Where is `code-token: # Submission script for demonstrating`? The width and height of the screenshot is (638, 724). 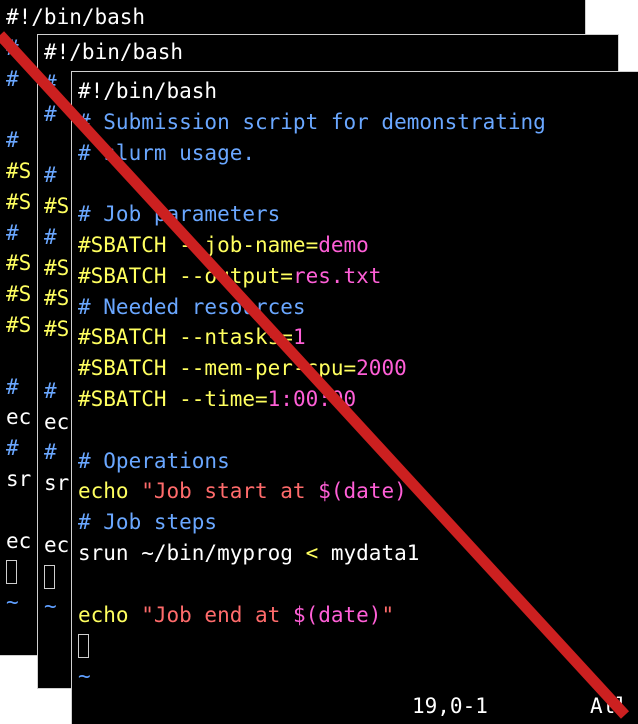 code-token: # Submission script for demonstrating is located at coordinates (312, 121).